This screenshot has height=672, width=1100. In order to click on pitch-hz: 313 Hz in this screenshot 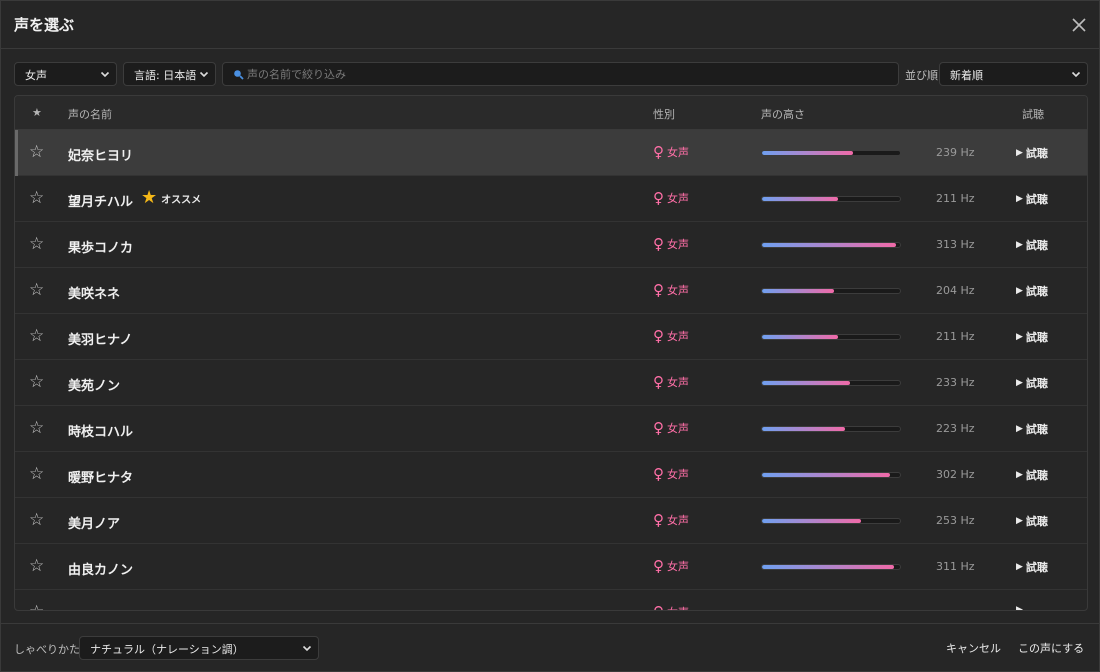, I will do `click(955, 244)`.